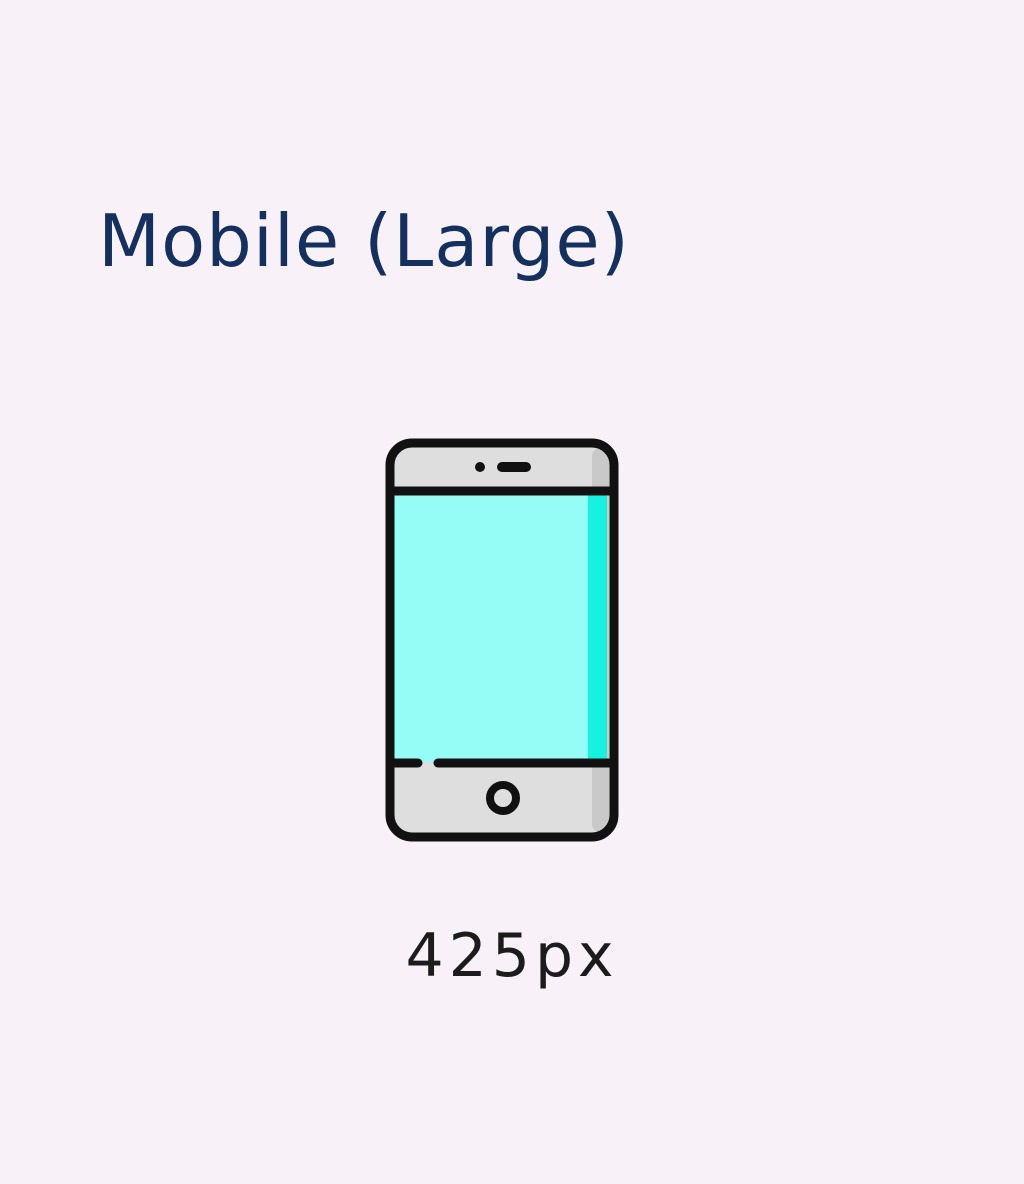  Describe the element at coordinates (597, 626) in the screenshot. I see `phone-screen-edge` at that location.